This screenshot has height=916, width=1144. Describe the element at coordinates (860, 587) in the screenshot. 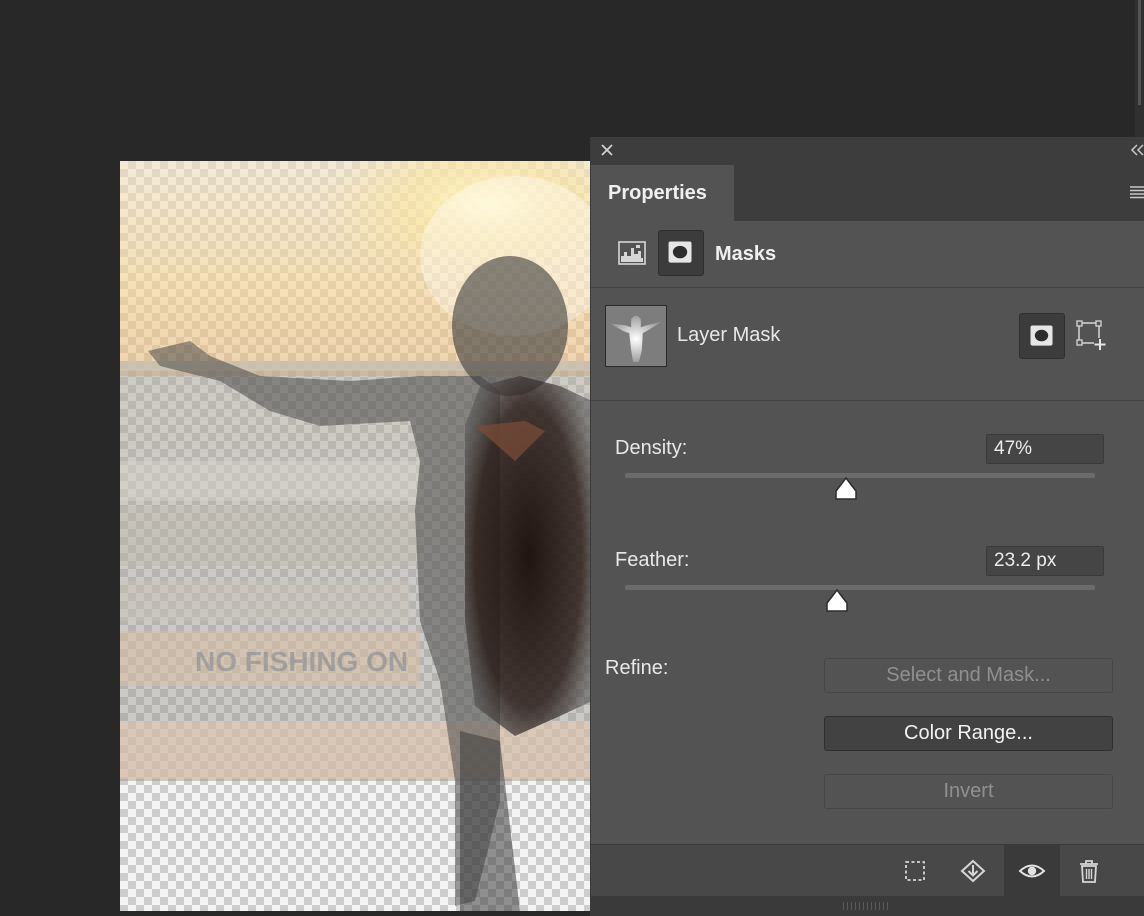

I see `feather-slider` at that location.